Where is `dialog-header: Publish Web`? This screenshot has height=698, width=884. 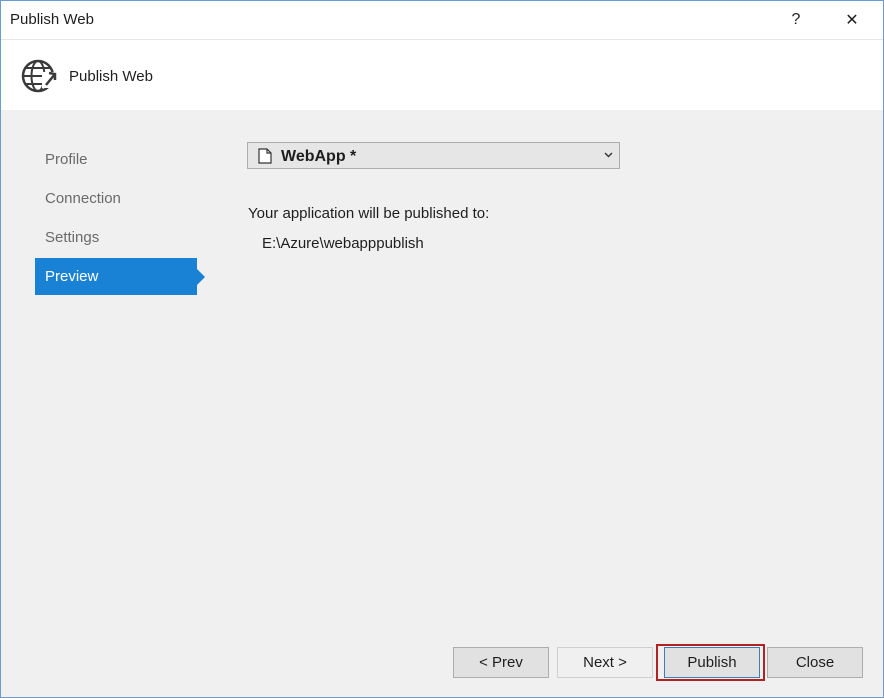
dialog-header: Publish Web is located at coordinates (442, 74).